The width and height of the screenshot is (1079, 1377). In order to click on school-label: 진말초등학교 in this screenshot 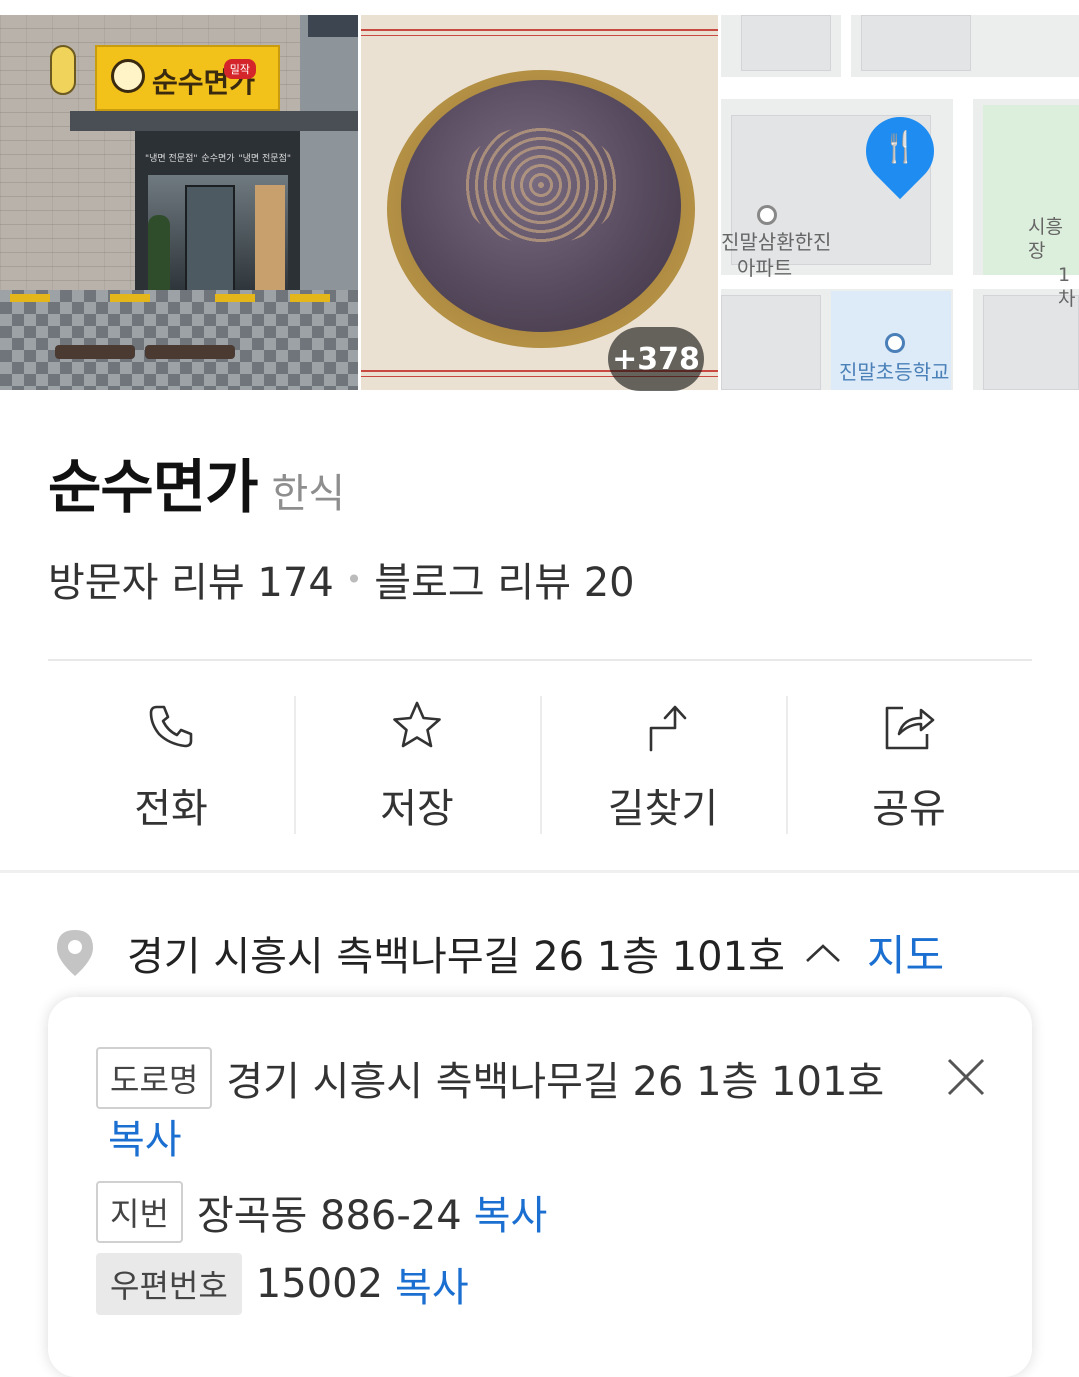, I will do `click(894, 372)`.